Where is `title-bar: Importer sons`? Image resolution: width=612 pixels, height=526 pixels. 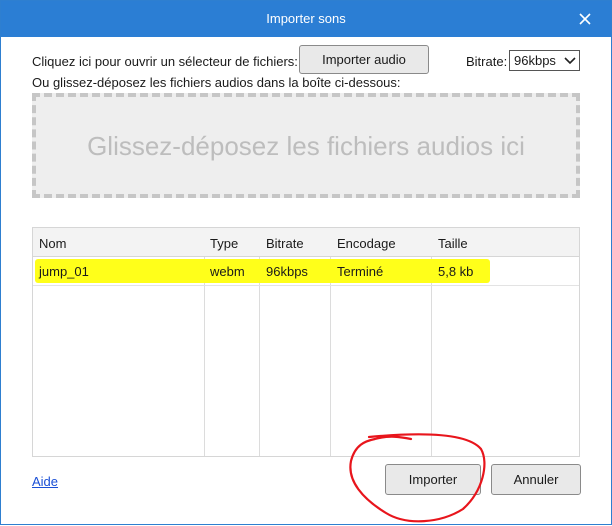 title-bar: Importer sons is located at coordinates (306, 19).